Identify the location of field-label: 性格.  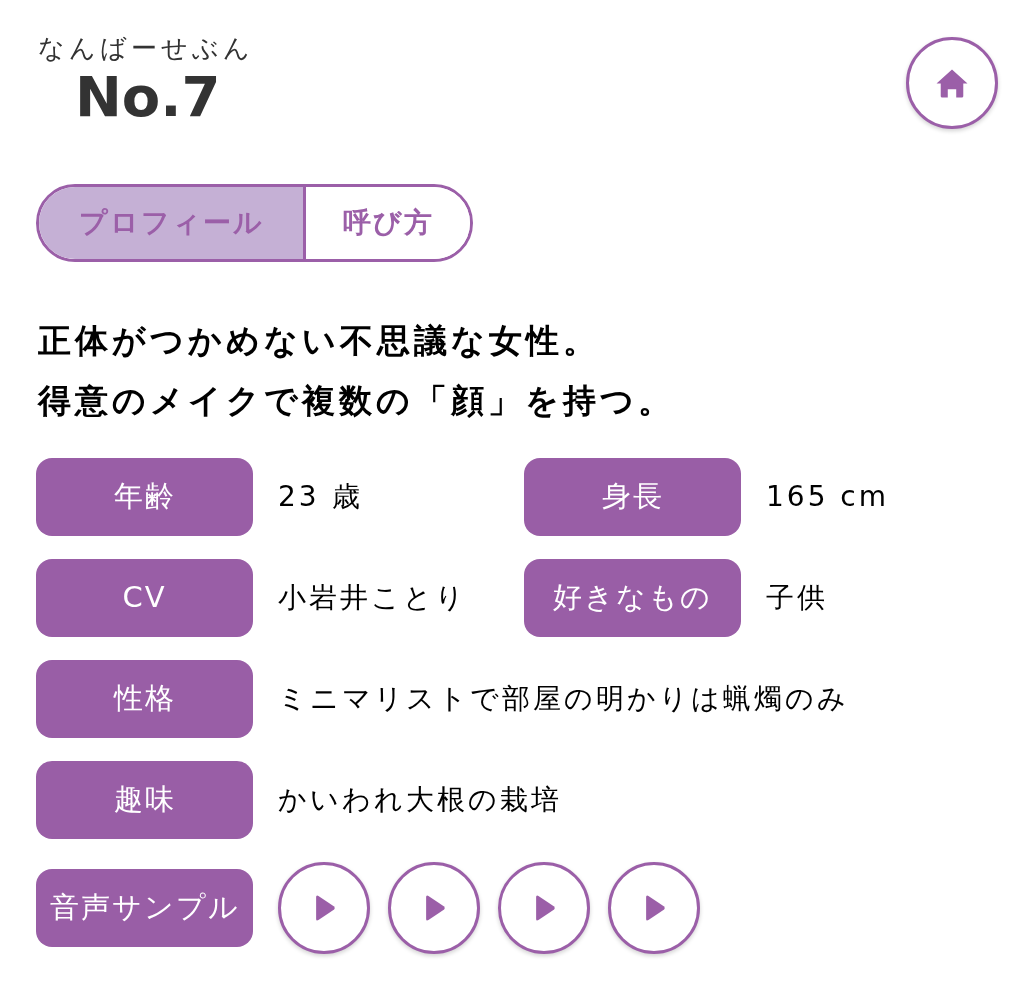
(144, 699).